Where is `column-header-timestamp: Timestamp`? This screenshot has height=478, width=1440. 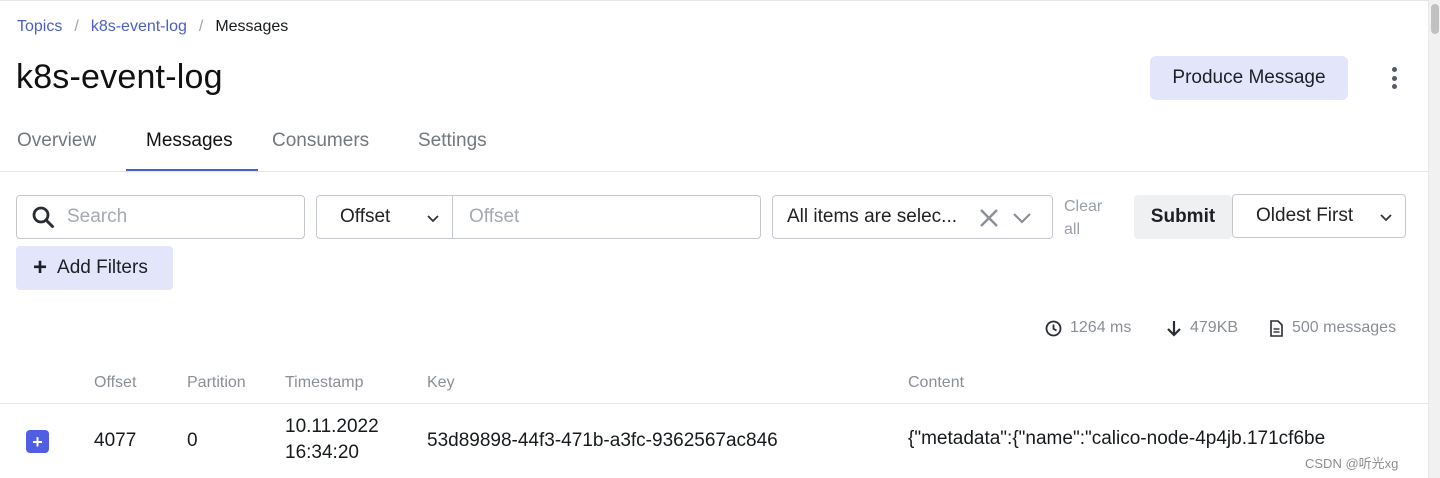
column-header-timestamp: Timestamp is located at coordinates (324, 382).